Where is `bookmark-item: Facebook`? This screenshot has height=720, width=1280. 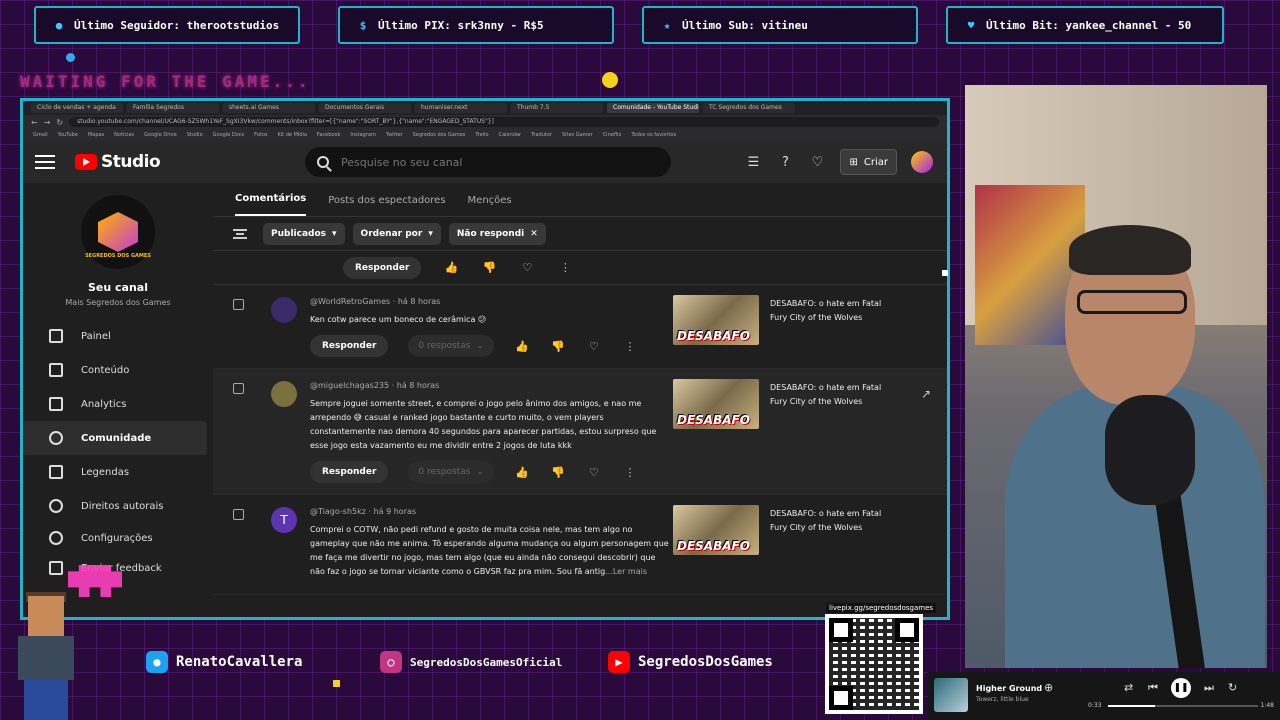 bookmark-item: Facebook is located at coordinates (329, 135).